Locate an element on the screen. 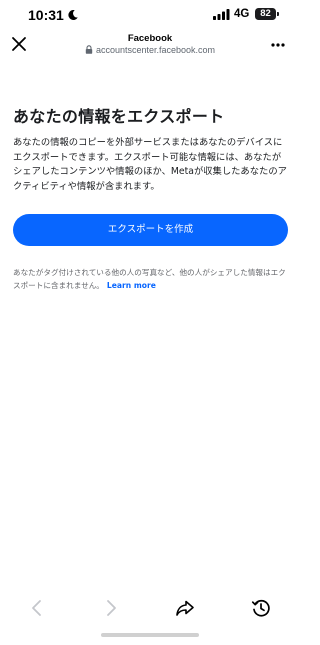 The height and width of the screenshot is (645, 320). back-icon is located at coordinates (37, 608).